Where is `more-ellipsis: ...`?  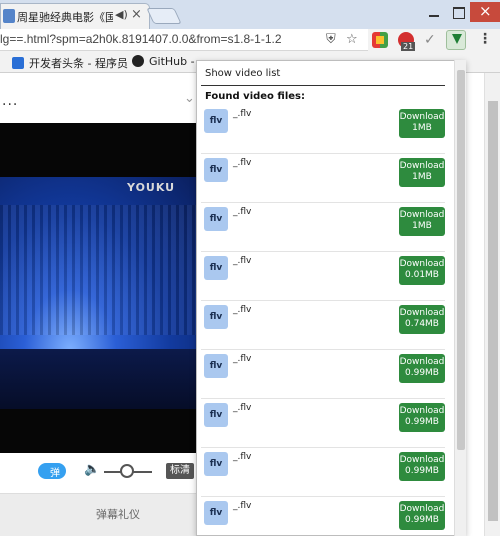 more-ellipsis: ... is located at coordinates (10, 101).